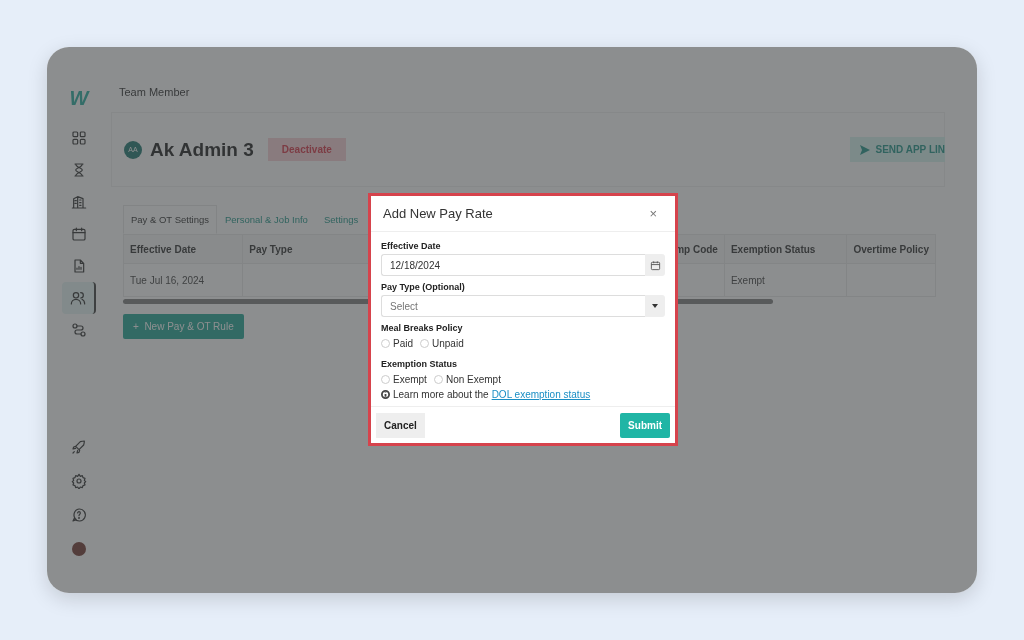 The height and width of the screenshot is (640, 1024). I want to click on column-header: Exemption Status, so click(785, 249).